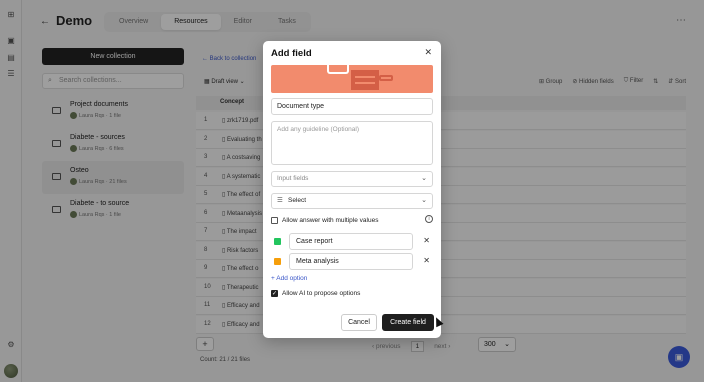 This screenshot has width=704, height=382. What do you see at coordinates (324, 220) in the screenshot?
I see `multiple-values-option: Allow answer with multiple values` at bounding box center [324, 220].